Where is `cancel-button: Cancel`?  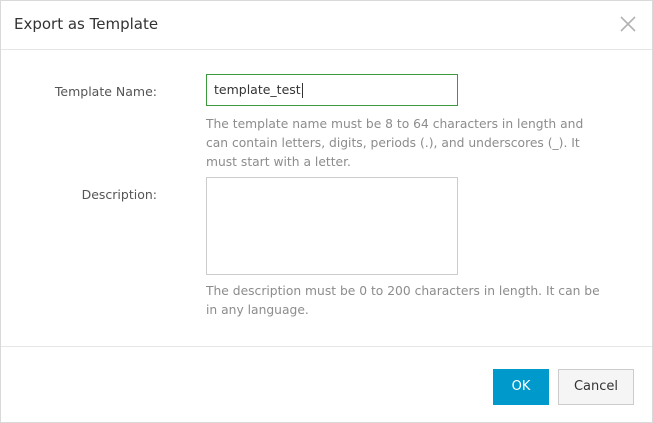 cancel-button: Cancel is located at coordinates (596, 387).